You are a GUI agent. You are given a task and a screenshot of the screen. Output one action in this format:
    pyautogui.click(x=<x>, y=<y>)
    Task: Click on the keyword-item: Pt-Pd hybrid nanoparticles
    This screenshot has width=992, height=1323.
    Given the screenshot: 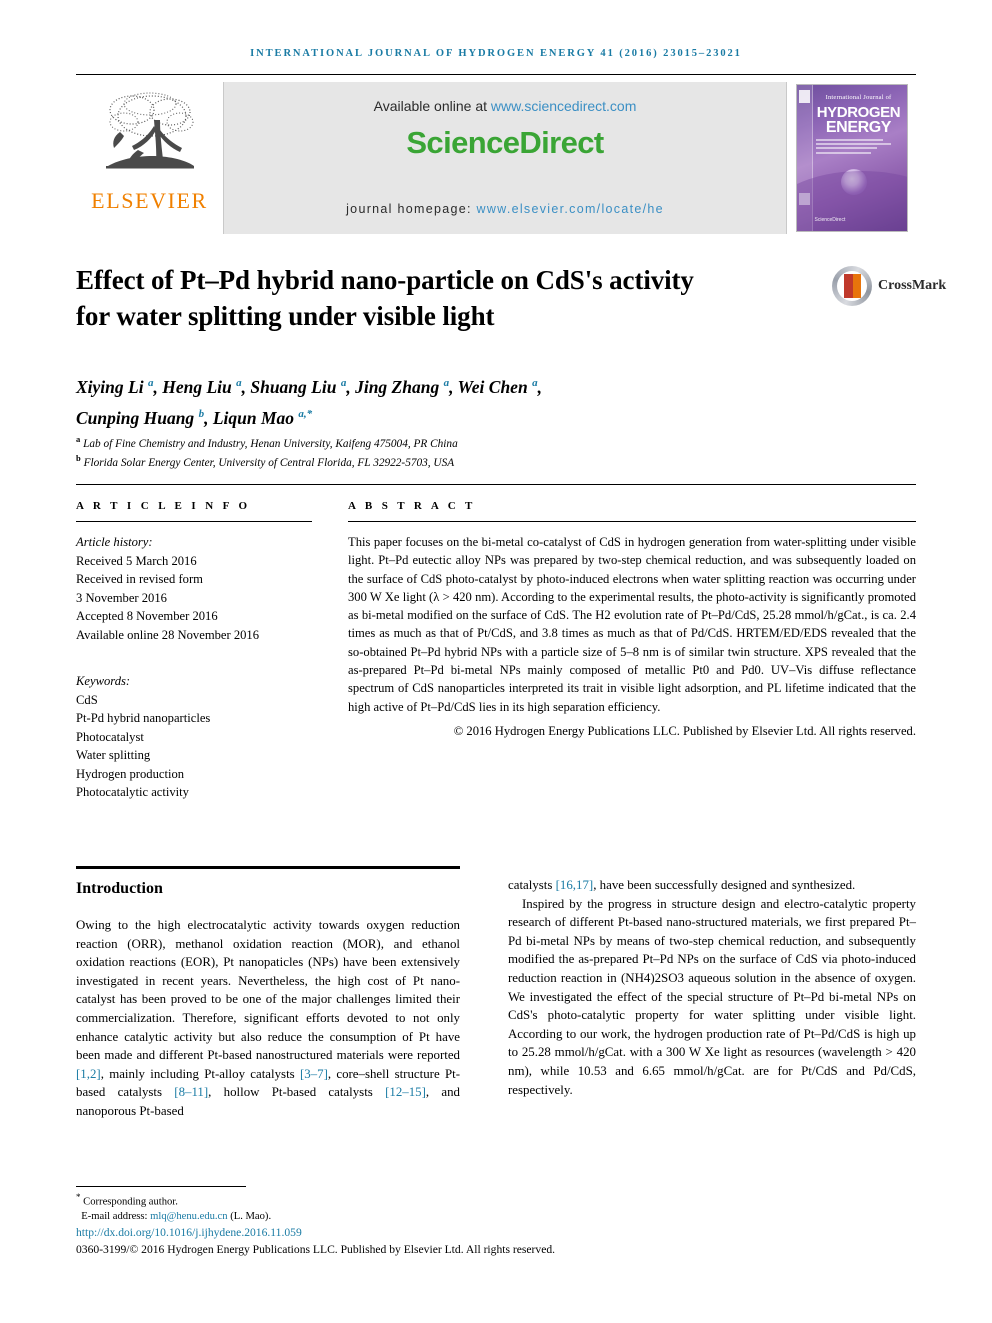 What is the action you would take?
    pyautogui.click(x=143, y=718)
    